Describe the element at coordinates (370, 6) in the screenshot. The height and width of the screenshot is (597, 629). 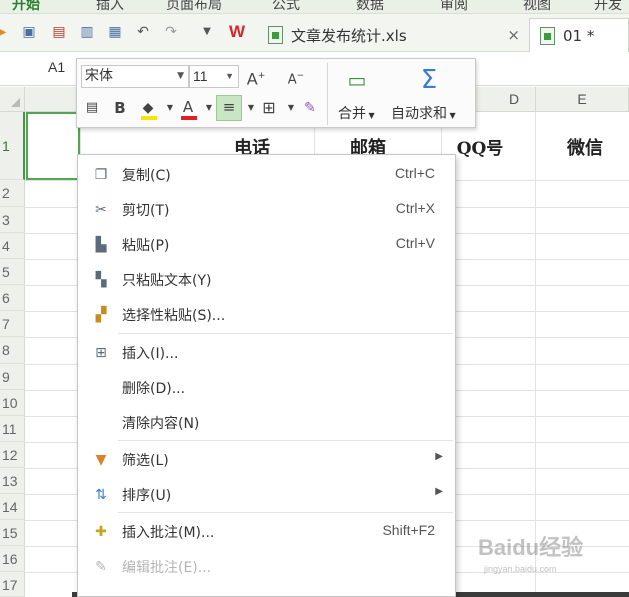
I see `tab-data: 数据` at that location.